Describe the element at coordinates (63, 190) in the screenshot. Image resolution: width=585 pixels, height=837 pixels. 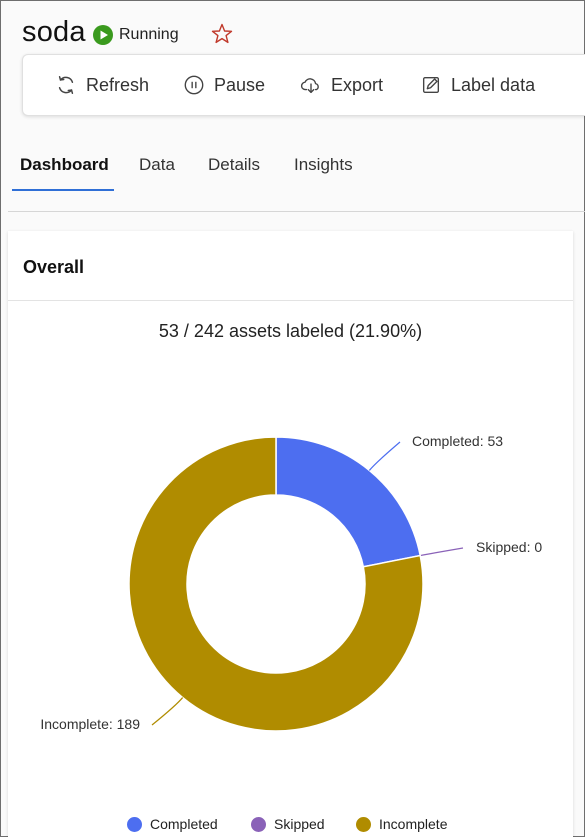
I see `active-tab-indicator` at that location.